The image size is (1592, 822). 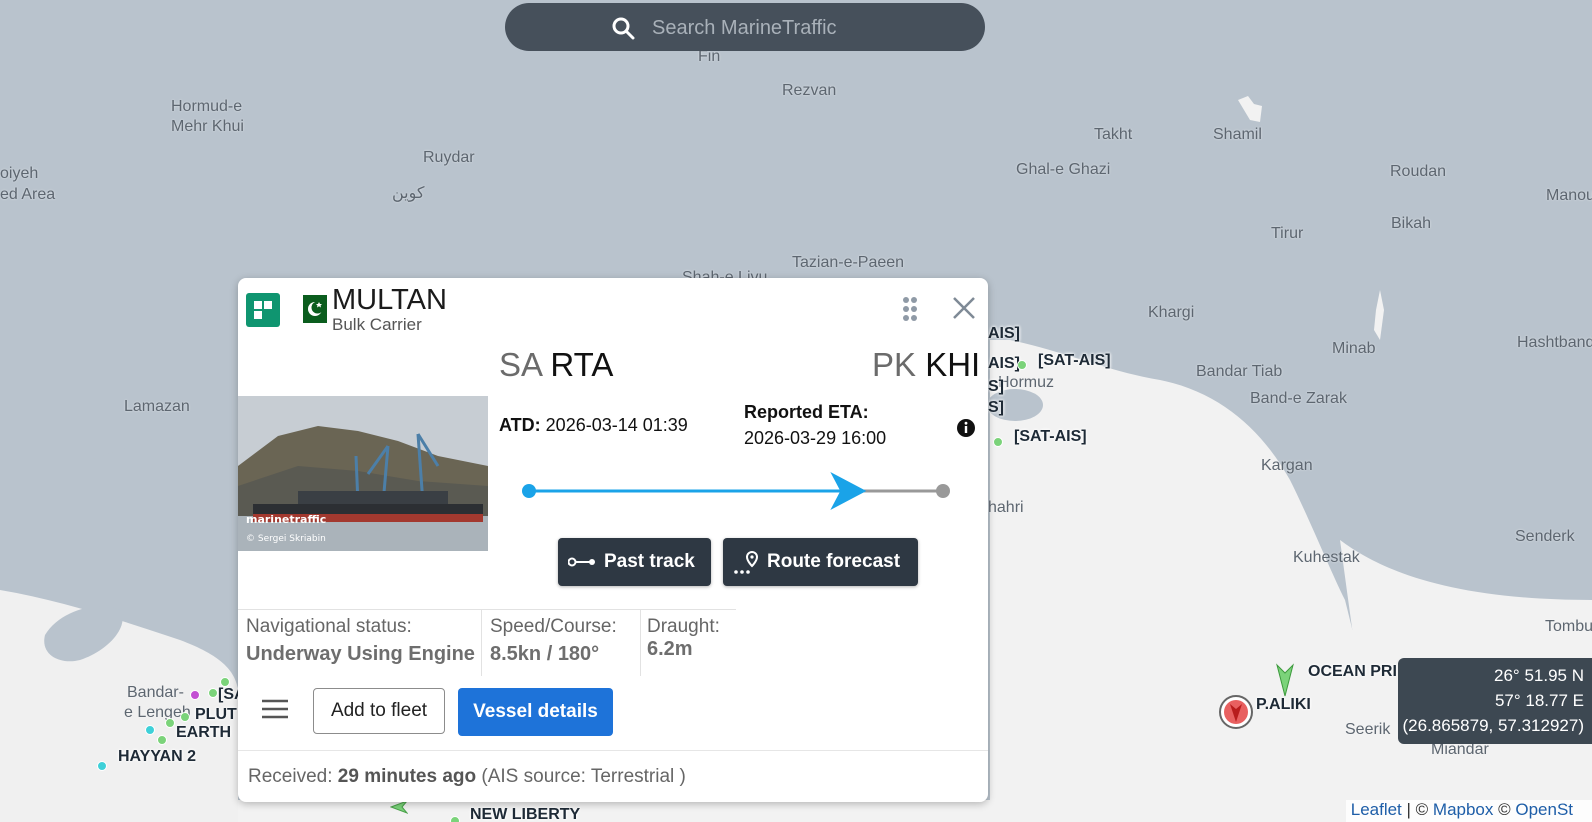 What do you see at coordinates (553, 626) in the screenshot?
I see `speed-course-label: Speed/Course:` at bounding box center [553, 626].